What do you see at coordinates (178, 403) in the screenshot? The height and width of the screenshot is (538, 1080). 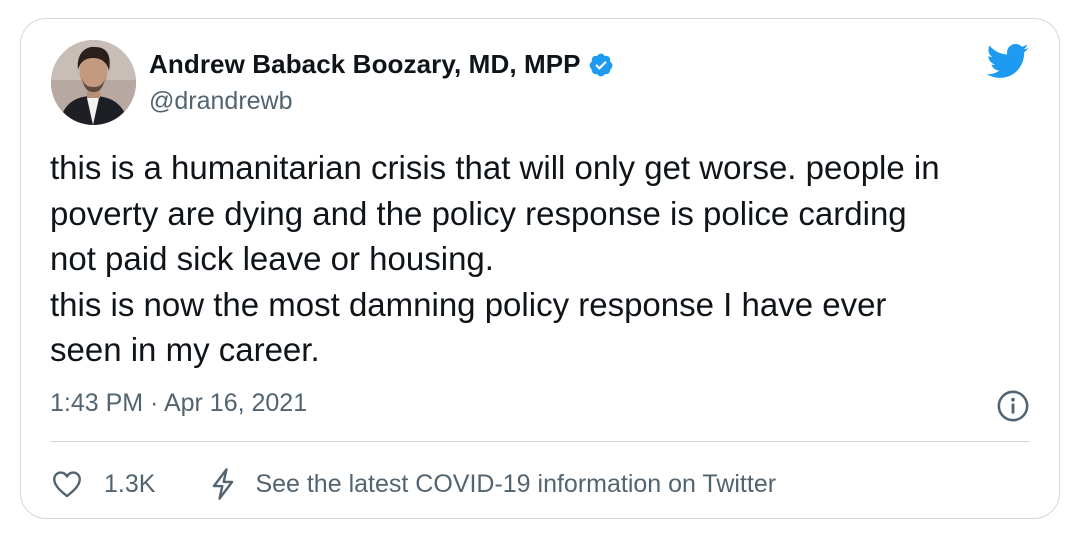 I see `tweet-timestamp: 1:43 PM · Apr 16, 2021` at bounding box center [178, 403].